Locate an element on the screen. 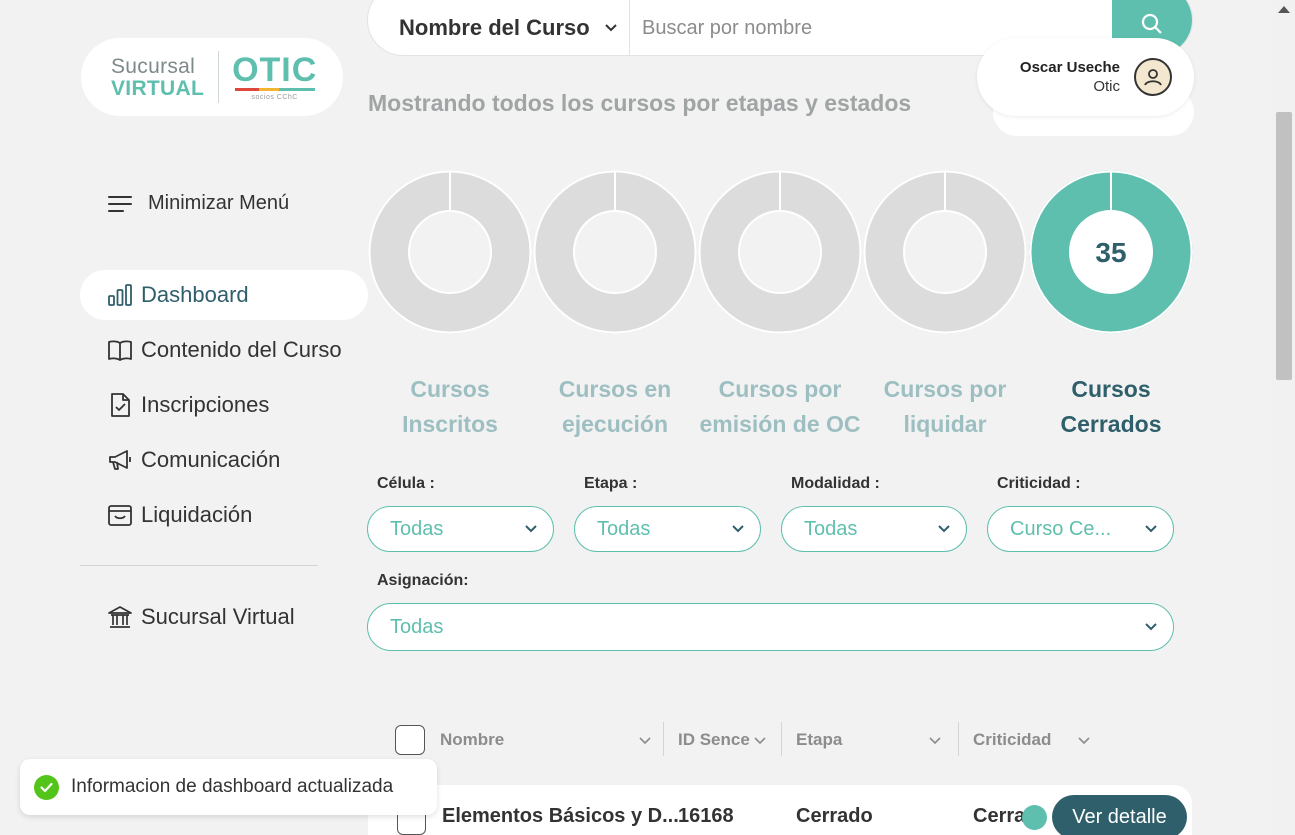 The height and width of the screenshot is (835, 1295). filter-modalidad-label: Modalidad : is located at coordinates (835, 483).